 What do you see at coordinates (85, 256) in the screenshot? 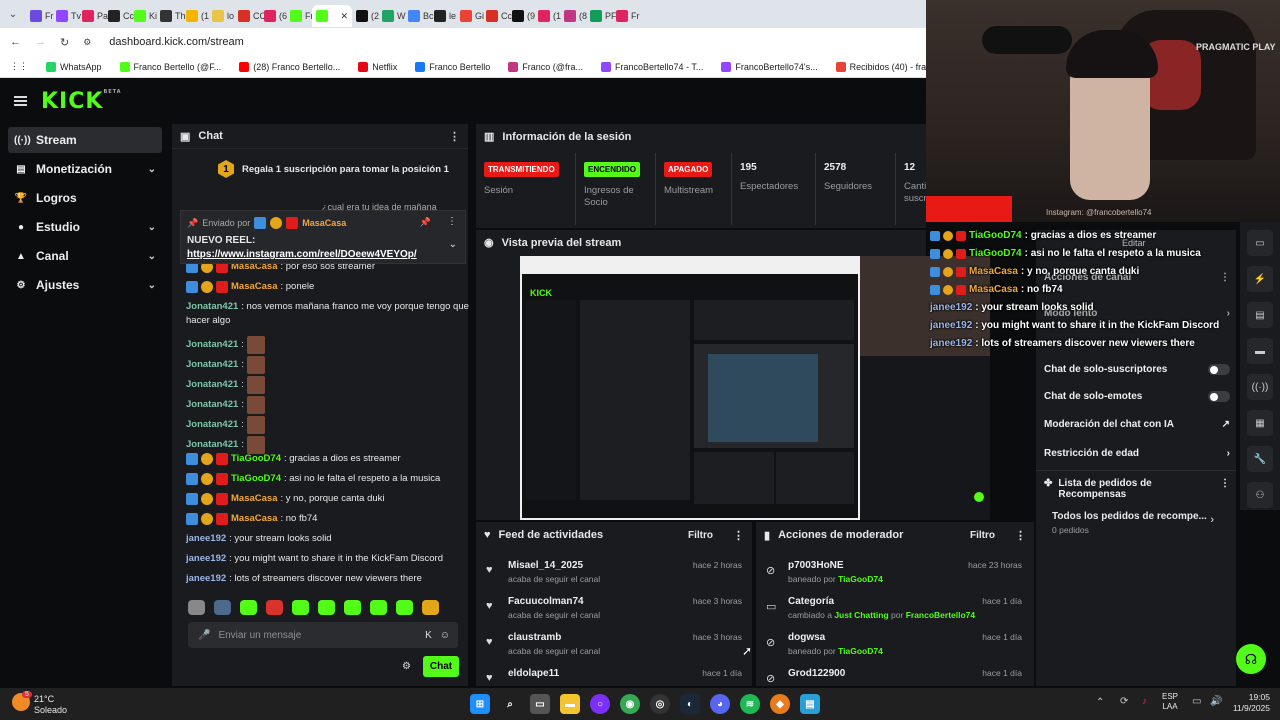
I see `sidebar-item-canal: ▲ Canal ⌄` at bounding box center [85, 256].